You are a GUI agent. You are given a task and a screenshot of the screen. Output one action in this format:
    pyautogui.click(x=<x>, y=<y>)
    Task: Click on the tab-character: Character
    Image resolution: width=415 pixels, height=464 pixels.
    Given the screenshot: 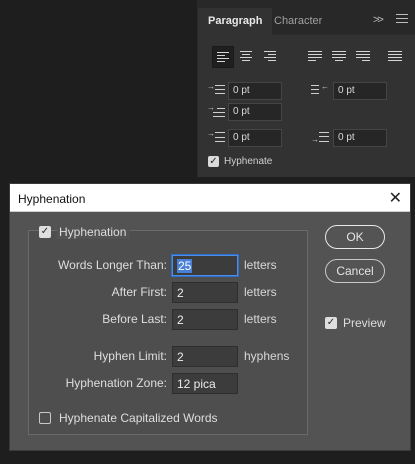 What is the action you would take?
    pyautogui.click(x=298, y=21)
    